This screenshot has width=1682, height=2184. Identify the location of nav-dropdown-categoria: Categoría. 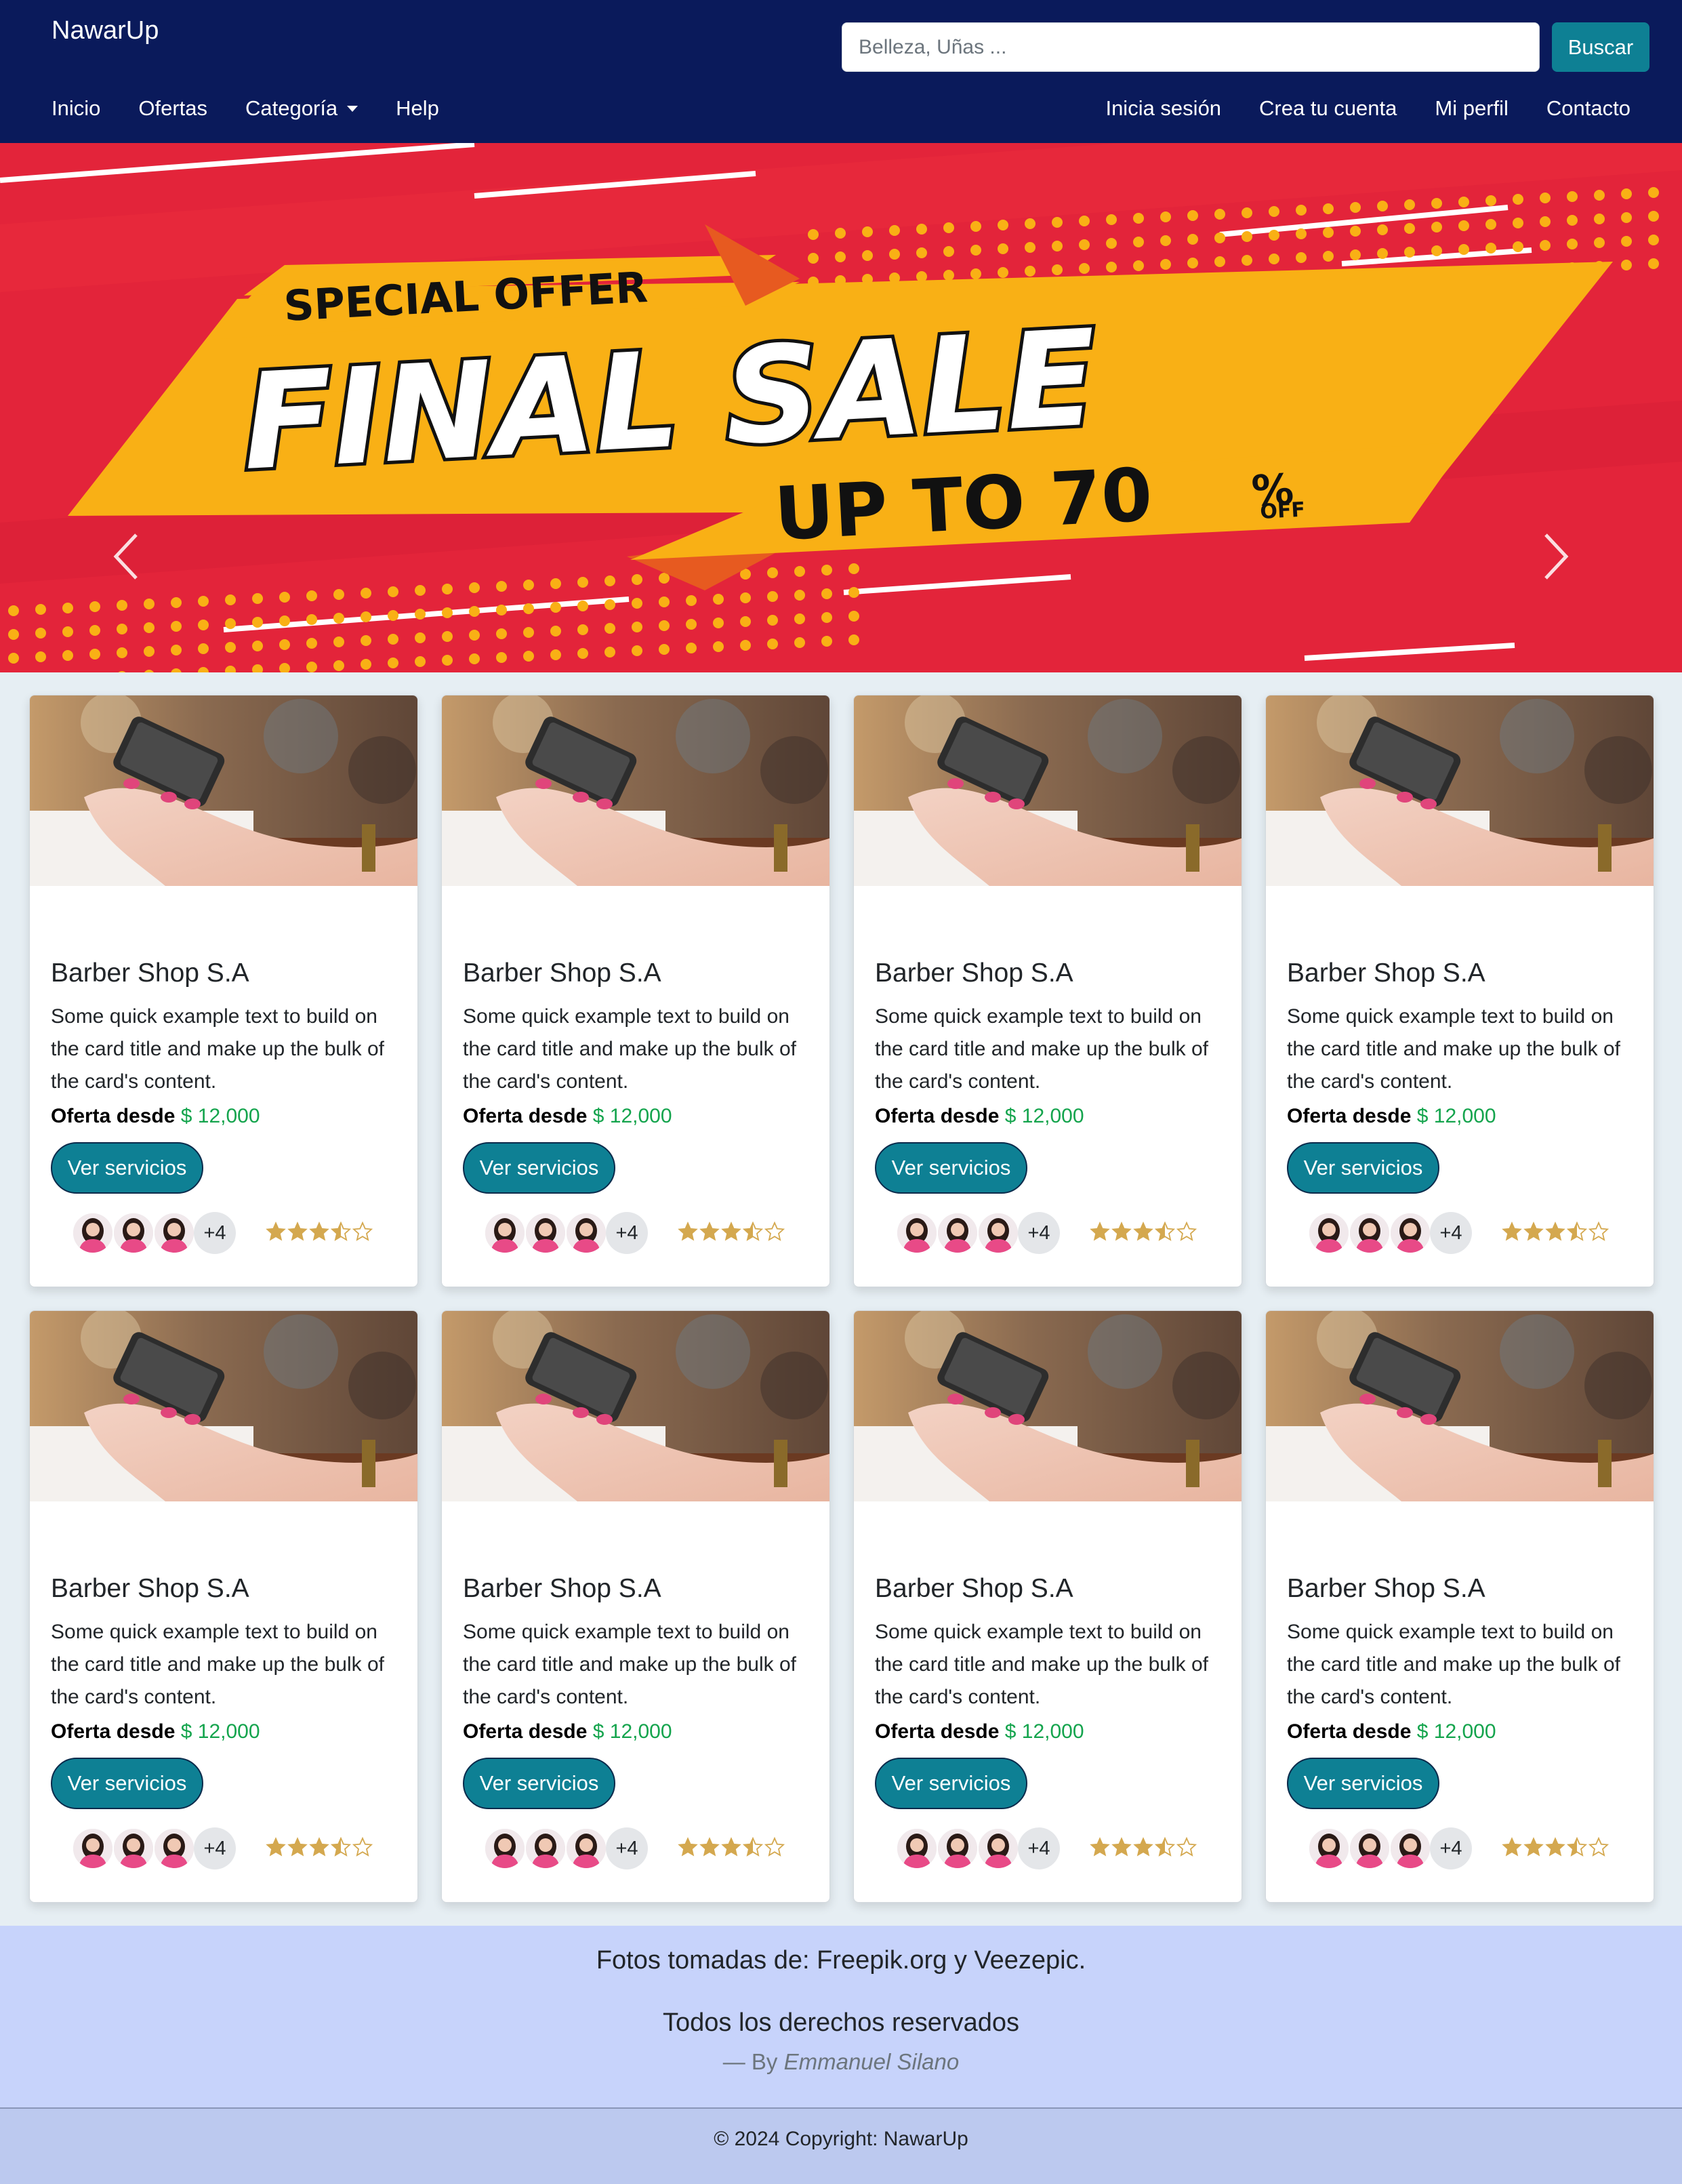
(302, 108).